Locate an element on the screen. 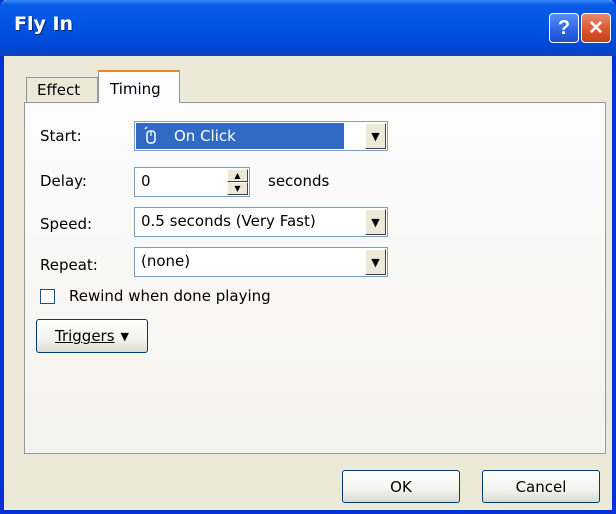 This screenshot has width=616, height=514. tab-timing: Timing is located at coordinates (139, 86).